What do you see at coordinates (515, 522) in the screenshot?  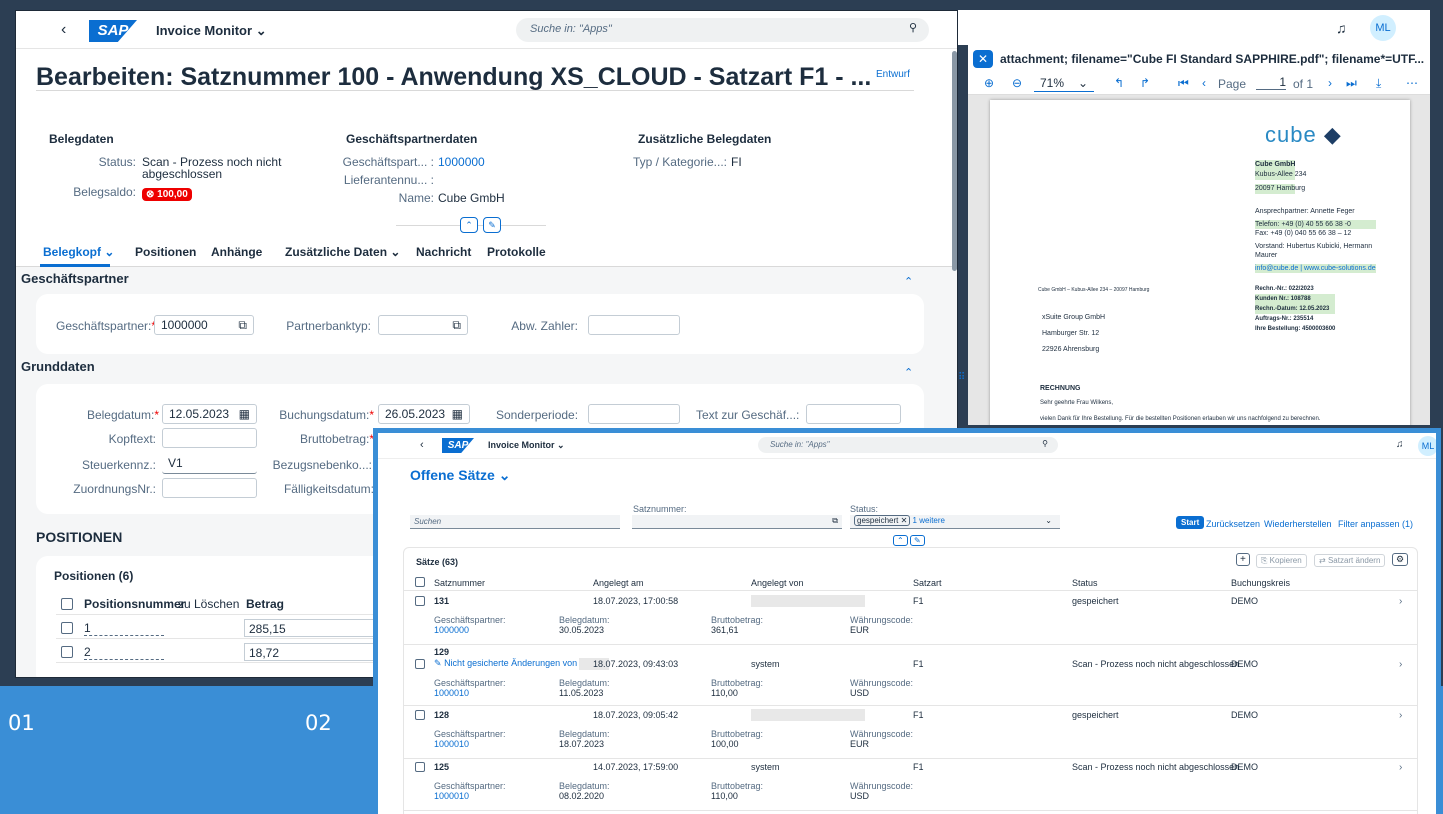 I see `search-field: Suchen` at bounding box center [515, 522].